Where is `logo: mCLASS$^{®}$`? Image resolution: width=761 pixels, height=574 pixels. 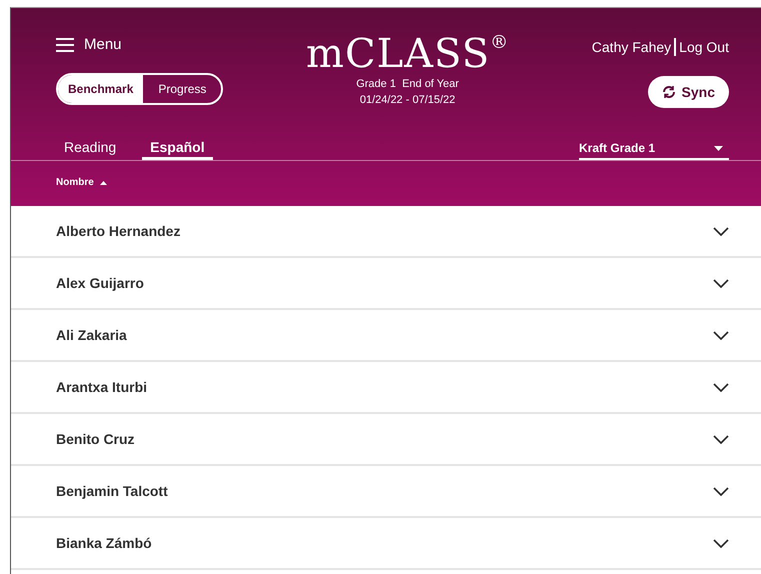
logo: mCLASS$^{®}$ is located at coordinates (408, 54).